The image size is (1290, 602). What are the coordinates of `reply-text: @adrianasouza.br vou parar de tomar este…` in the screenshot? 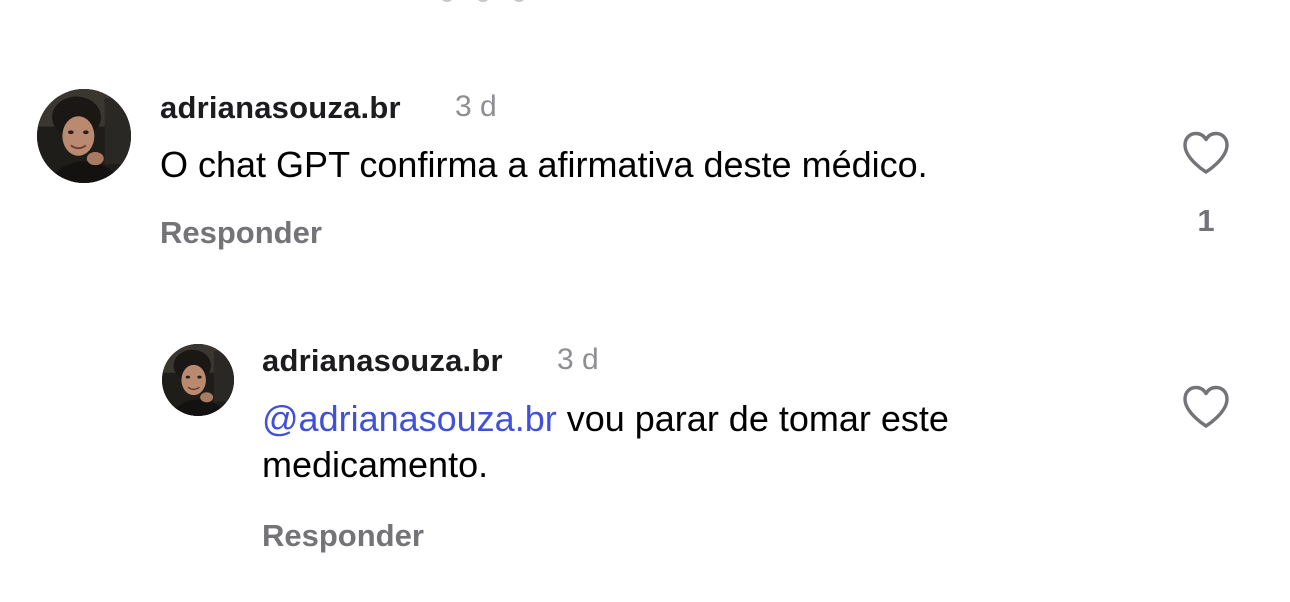 It's located at (692, 442).